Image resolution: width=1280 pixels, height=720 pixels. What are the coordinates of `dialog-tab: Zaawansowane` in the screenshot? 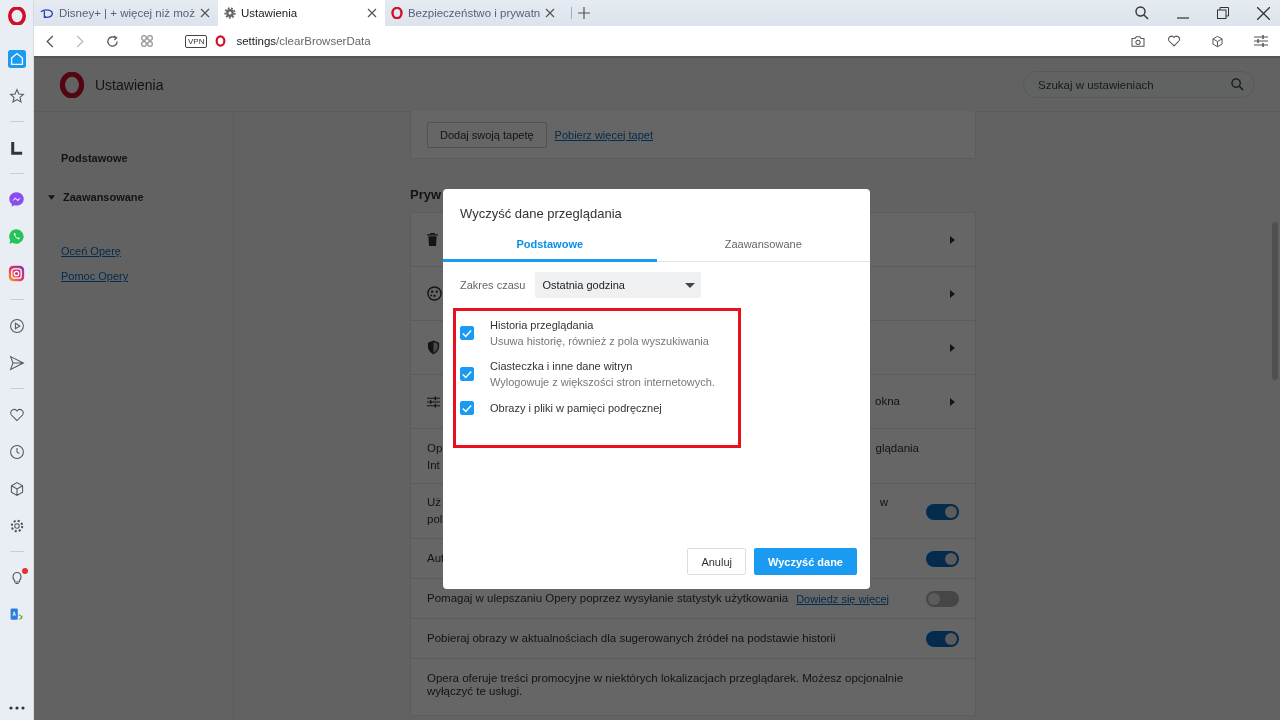 It's located at (763, 246).